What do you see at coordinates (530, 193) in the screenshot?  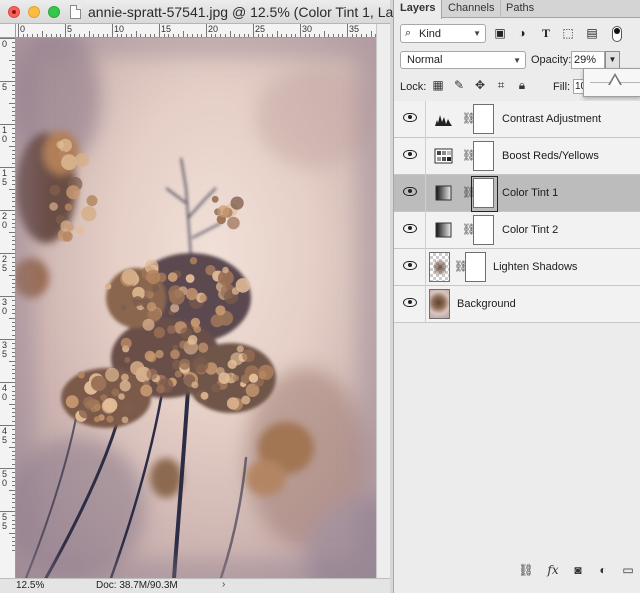 I see `layer-name: Color Tint 1` at bounding box center [530, 193].